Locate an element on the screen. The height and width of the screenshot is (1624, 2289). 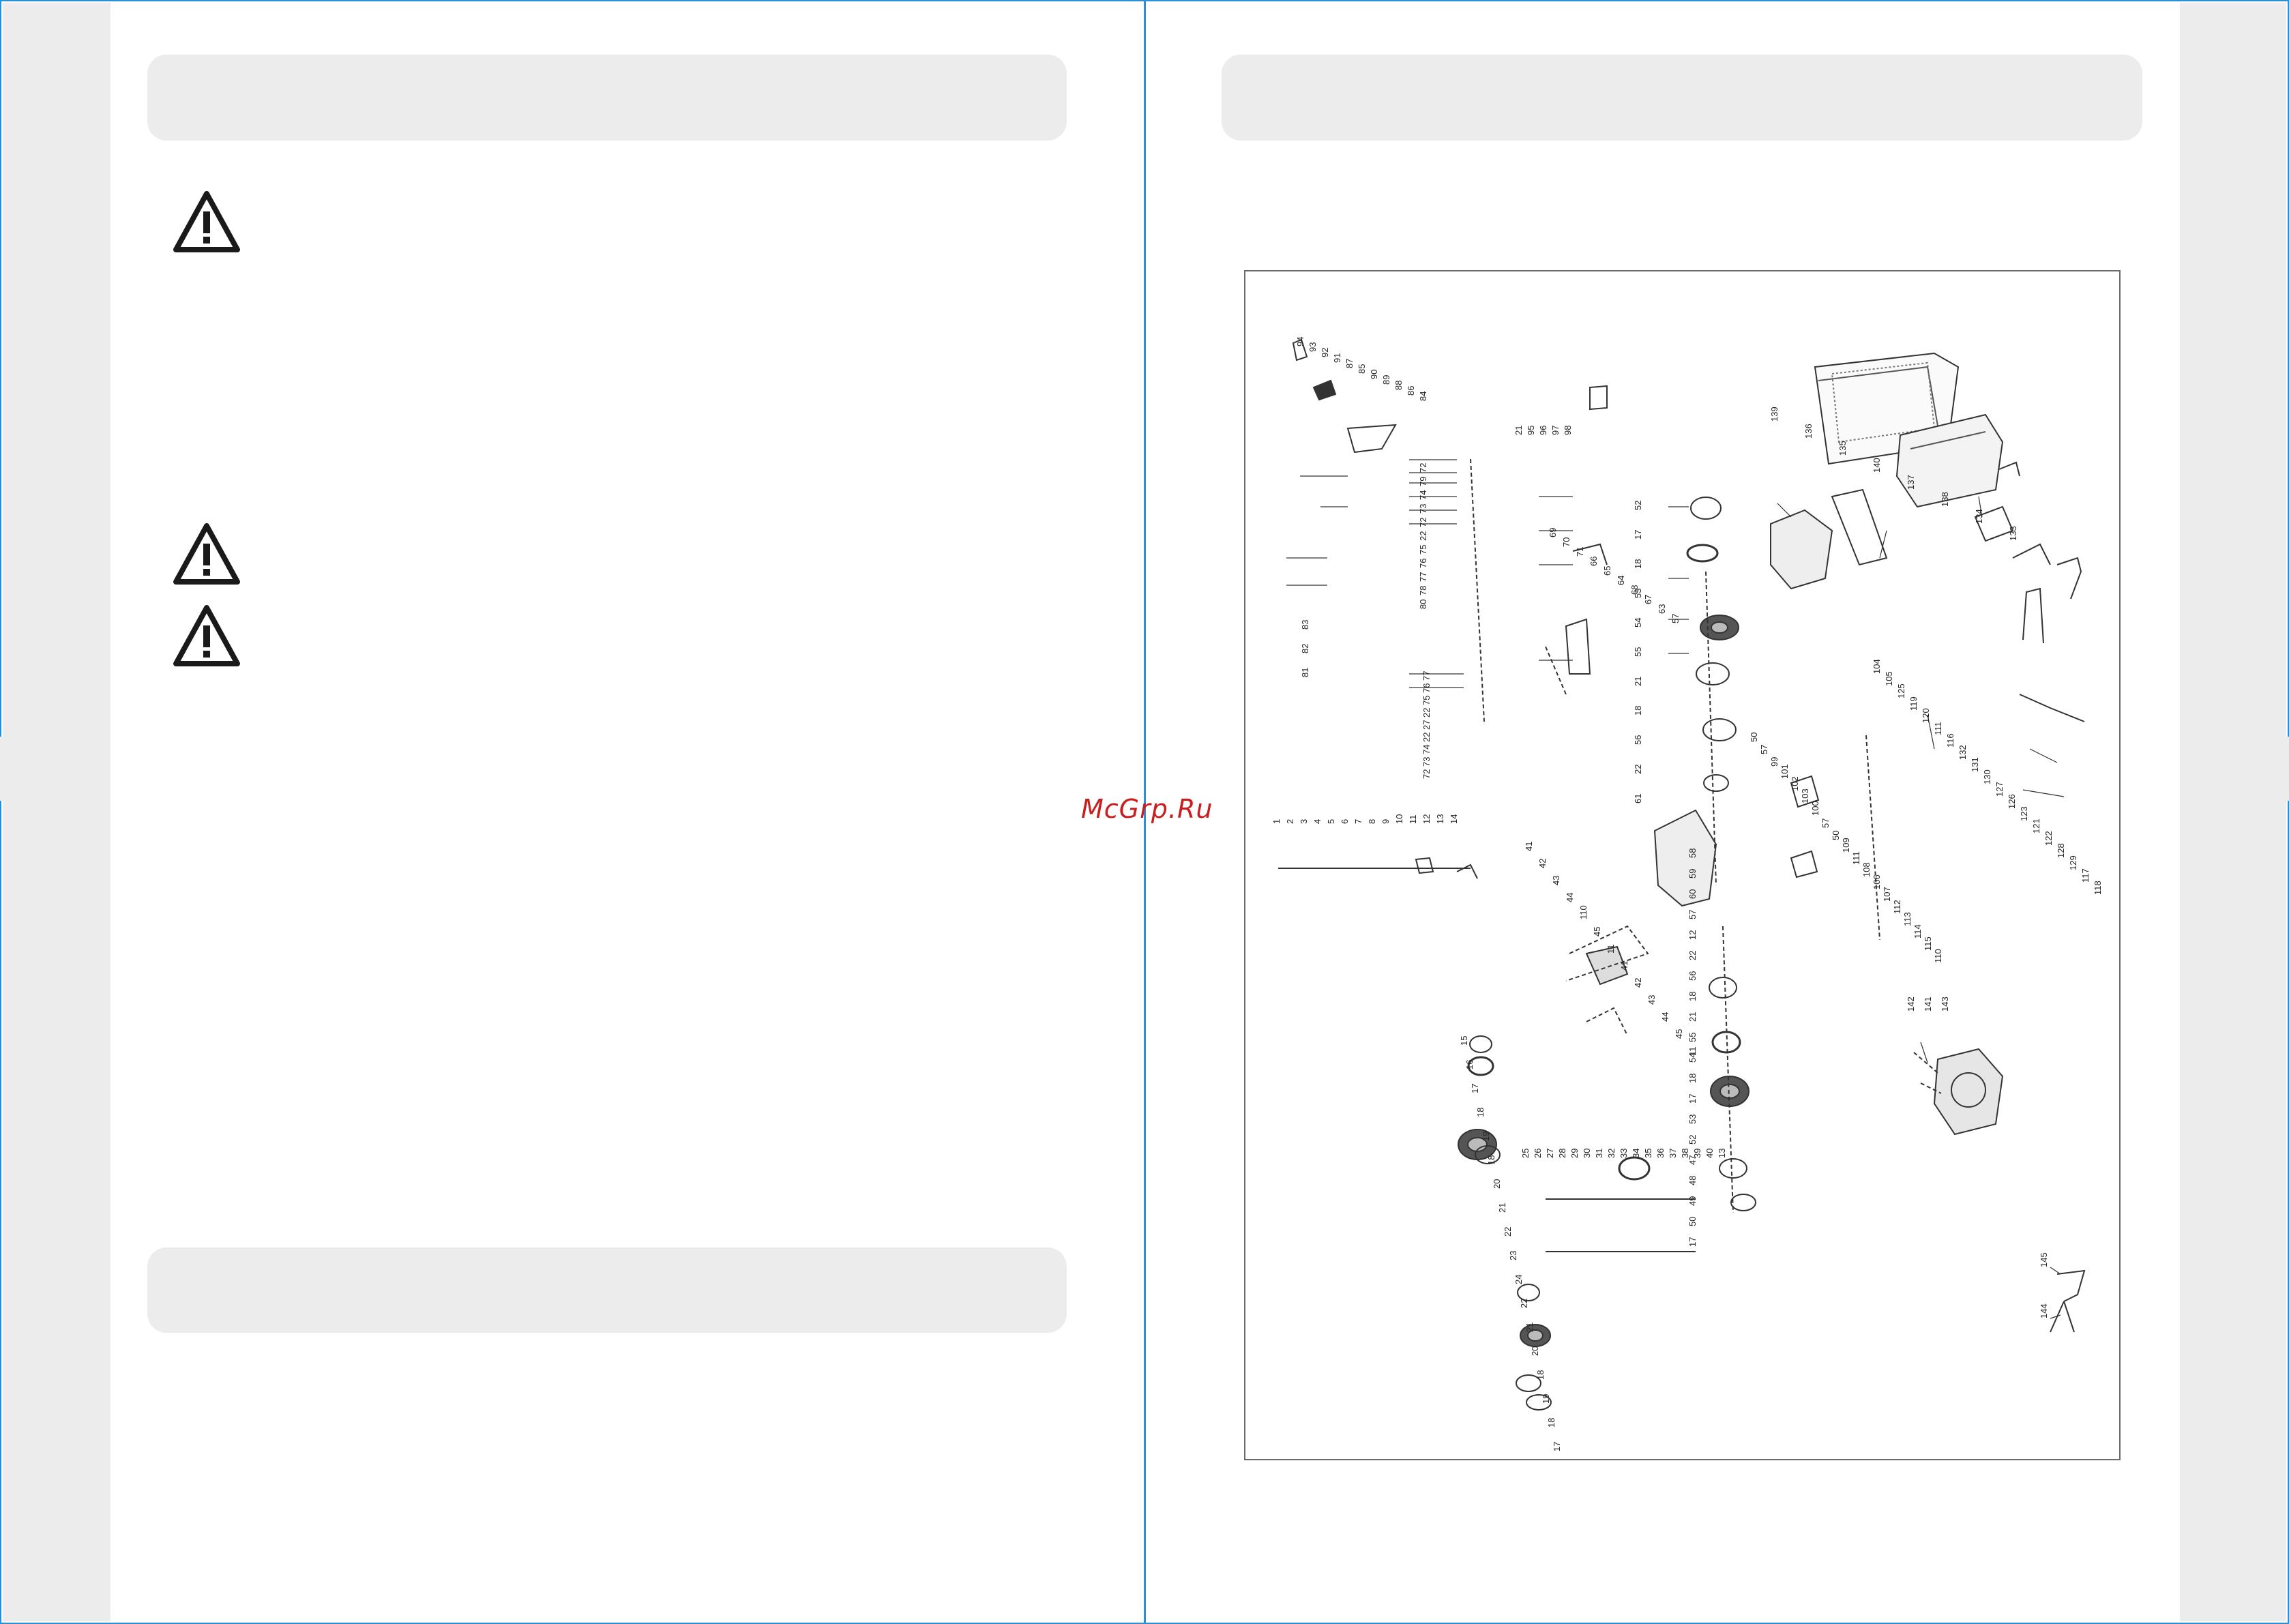
part-number-label: 4 is located at coordinates (1317, 821).